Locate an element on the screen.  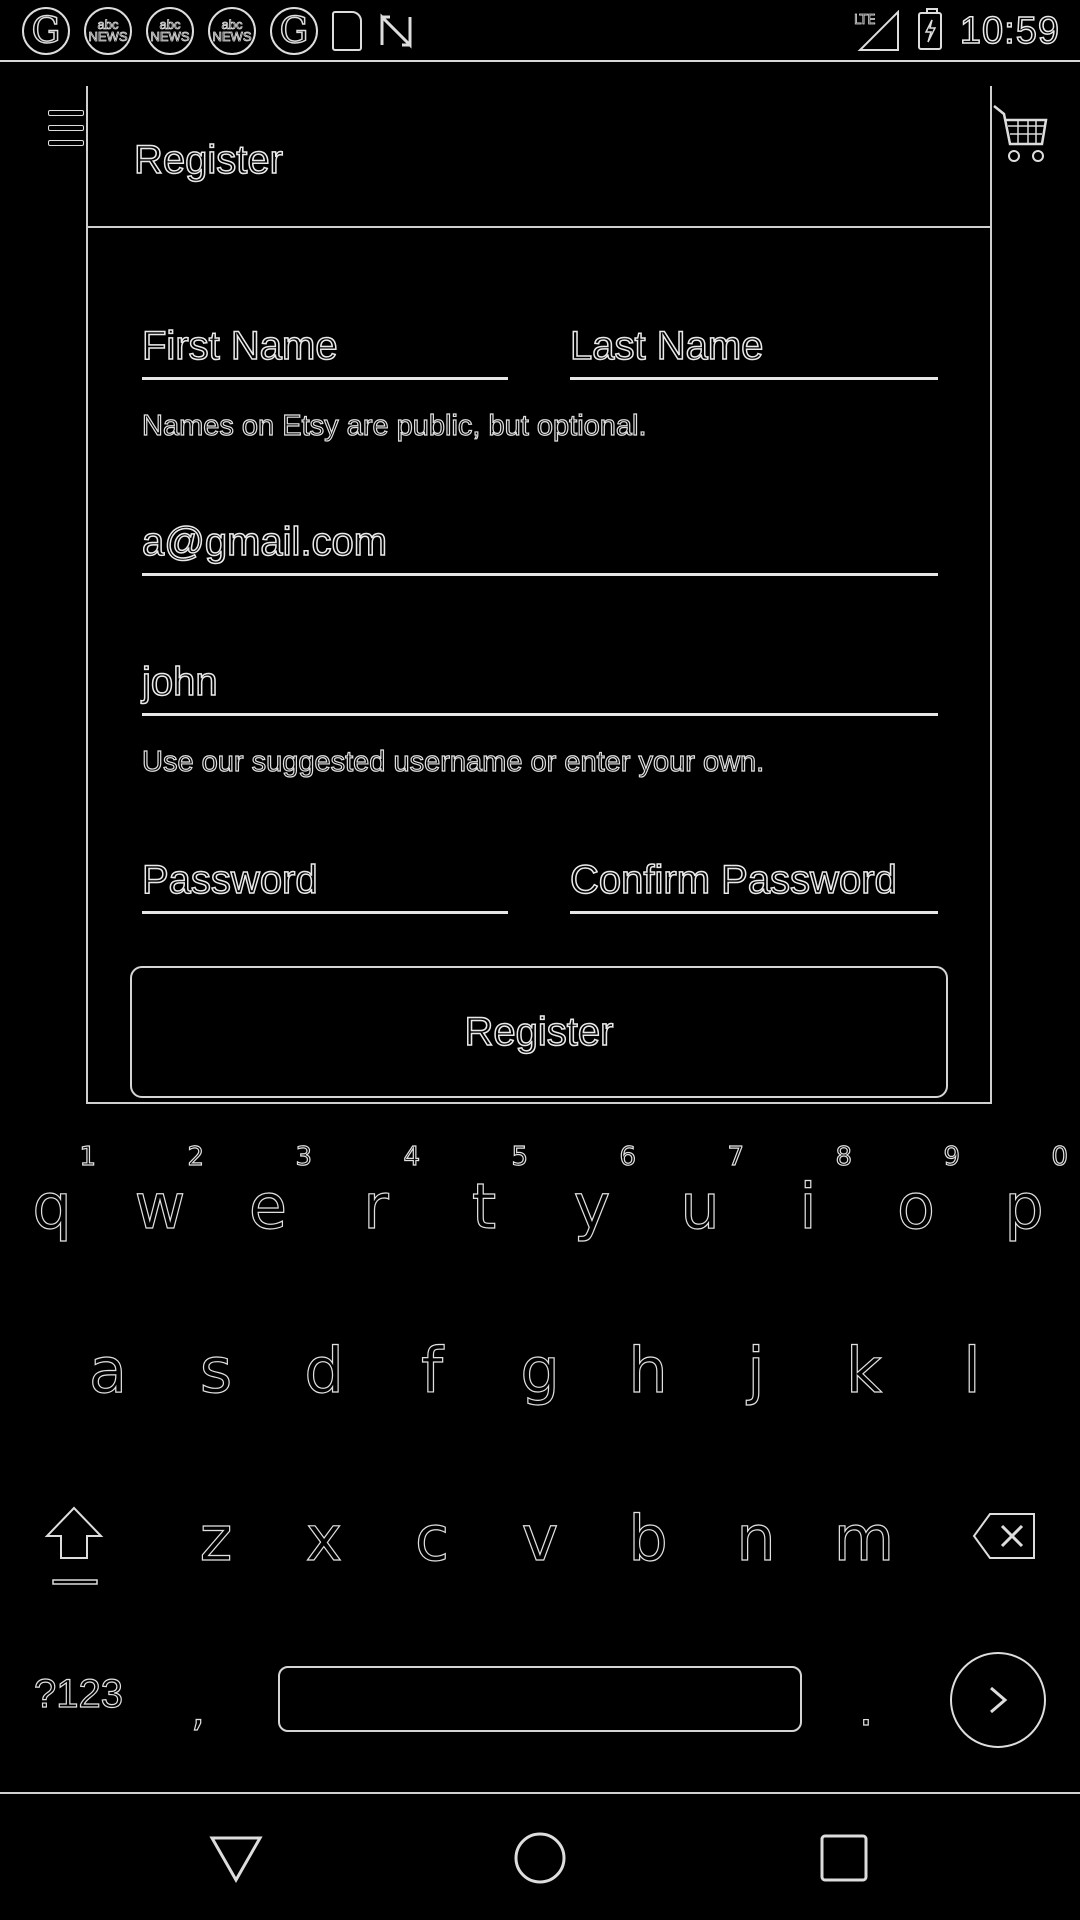
password-field: Password is located at coordinates (324, 883).